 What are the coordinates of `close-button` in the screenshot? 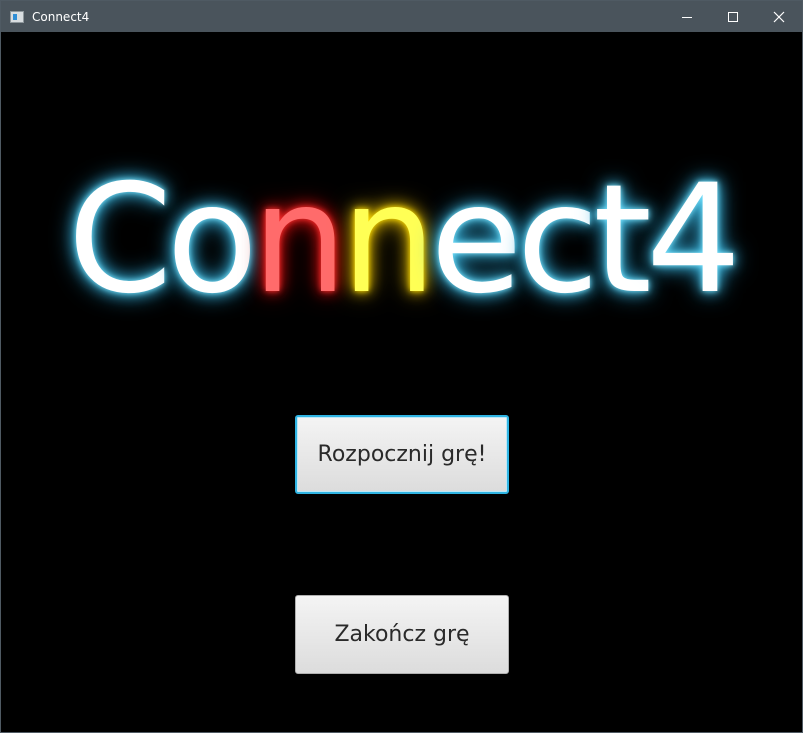 It's located at (779, 16).